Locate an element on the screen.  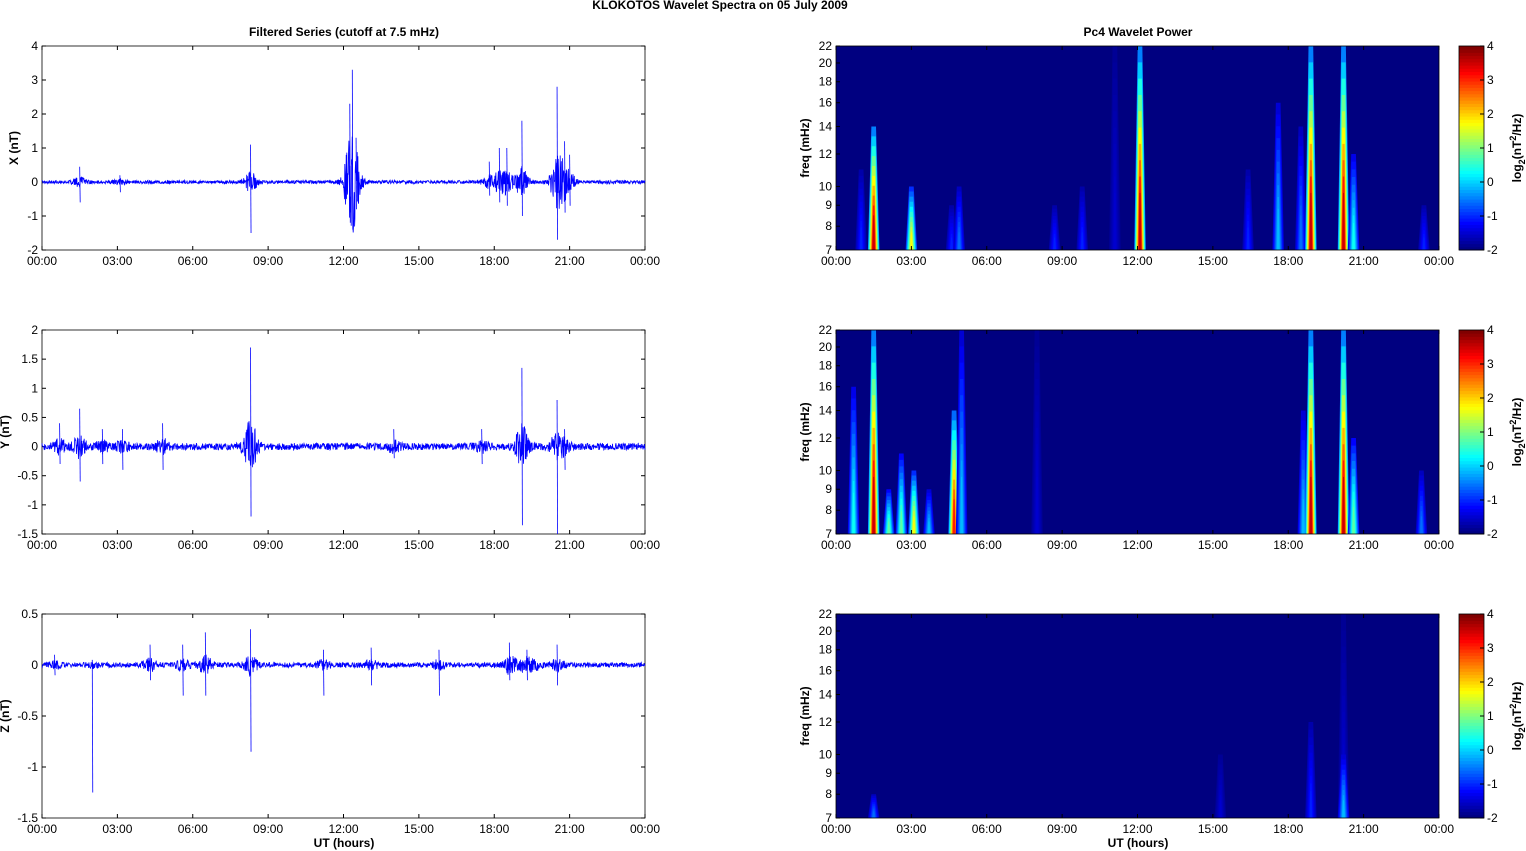
left-column-title: Filtered Series (cutoff at 7.5 mHz) is located at coordinates (344, 32).